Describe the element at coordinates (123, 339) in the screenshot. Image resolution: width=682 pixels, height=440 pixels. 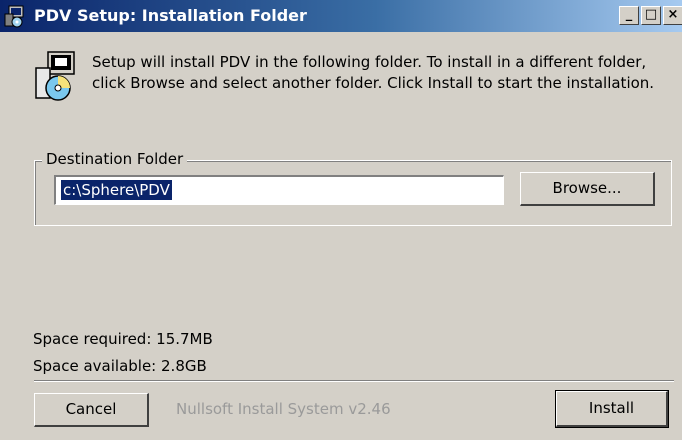
I see `space-required-text: Space required: 15.7MB` at that location.